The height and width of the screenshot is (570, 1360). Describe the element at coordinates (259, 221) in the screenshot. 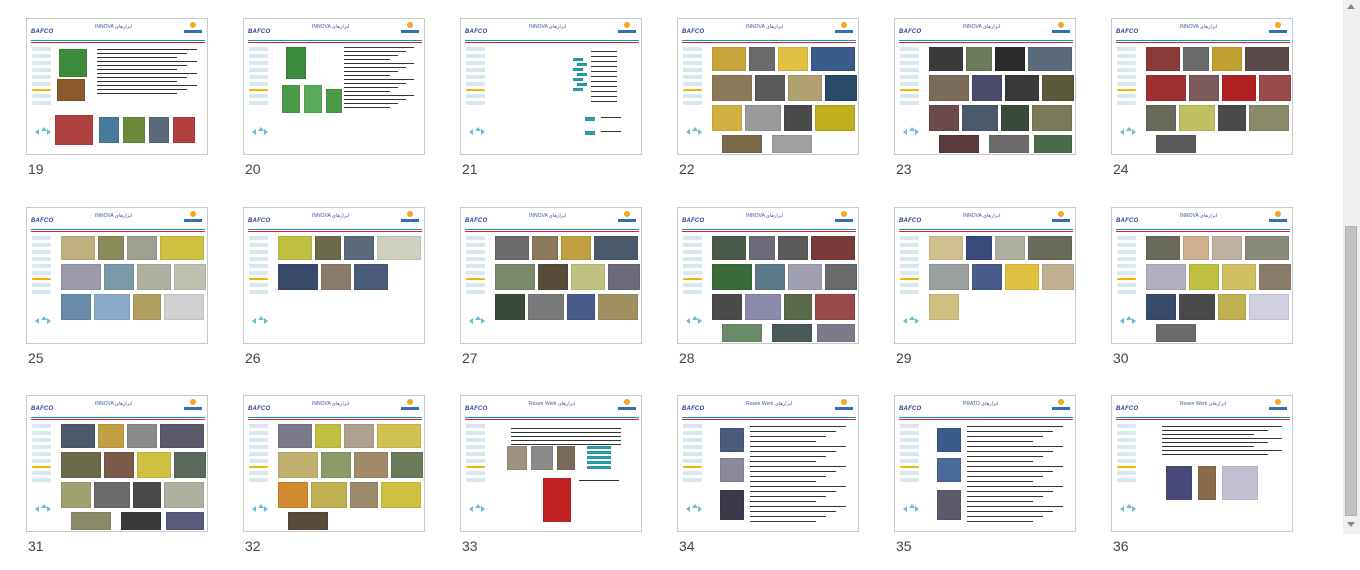

I see `slide-brand-label: BAFCO` at that location.